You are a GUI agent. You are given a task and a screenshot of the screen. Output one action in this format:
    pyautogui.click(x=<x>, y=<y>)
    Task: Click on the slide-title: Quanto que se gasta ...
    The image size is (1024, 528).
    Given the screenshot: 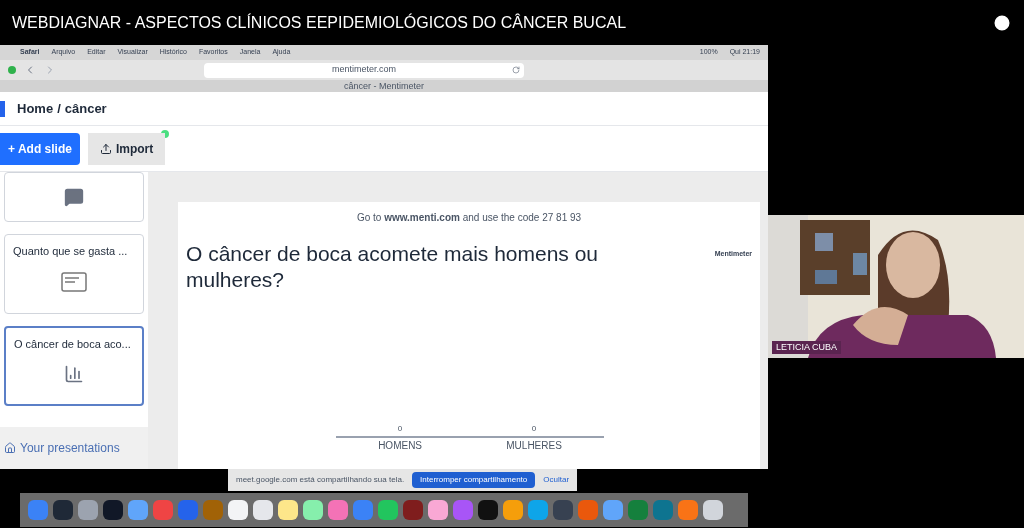 What is the action you would take?
    pyautogui.click(x=70, y=251)
    